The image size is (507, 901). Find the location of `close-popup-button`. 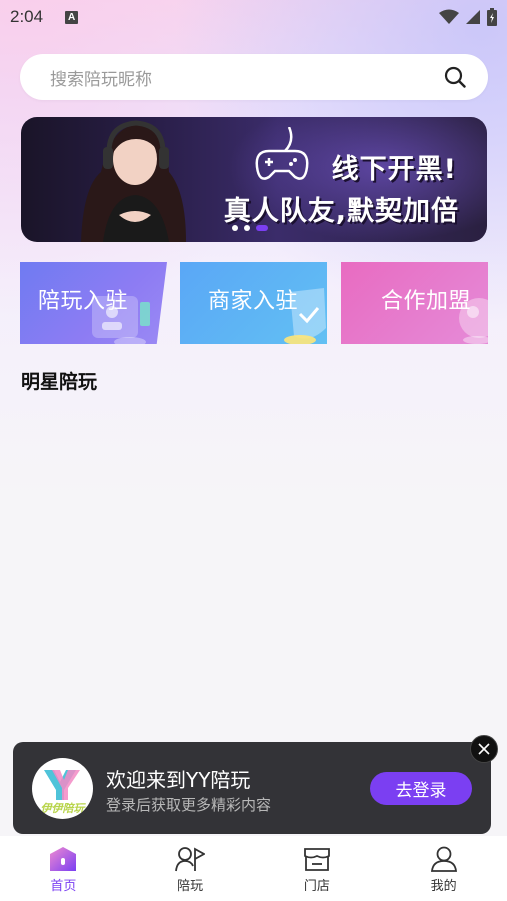

close-popup-button is located at coordinates (484, 749).